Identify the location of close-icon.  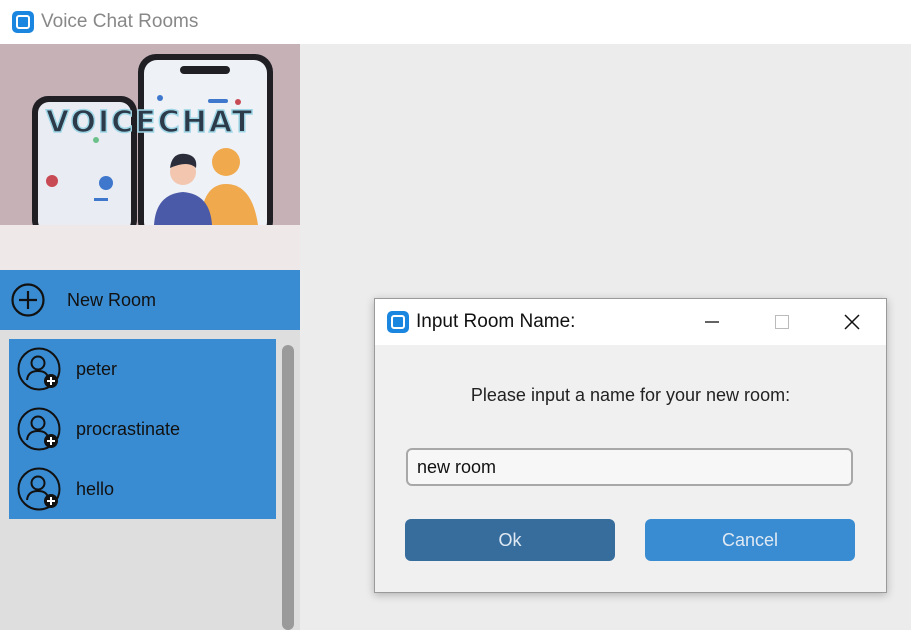
(852, 322).